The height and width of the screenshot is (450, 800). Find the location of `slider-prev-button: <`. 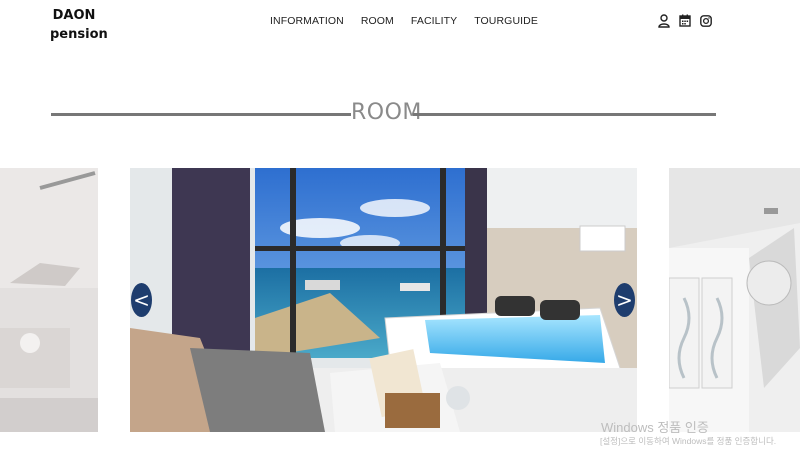

slider-prev-button: < is located at coordinates (141, 300).